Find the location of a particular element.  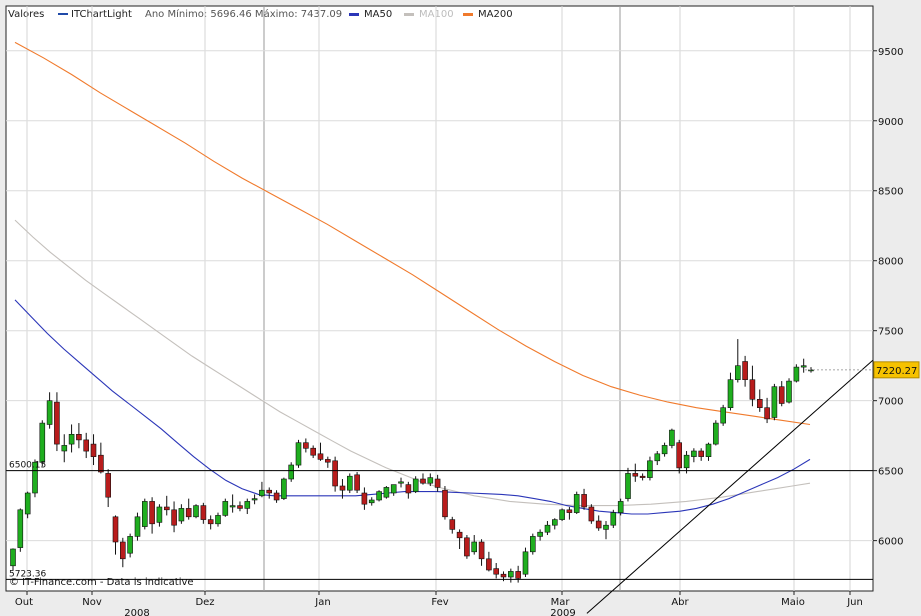

legend-range-text: Ano Mínimo: 5696.46 Máximo: 7437.09 is located at coordinates (243, 14).